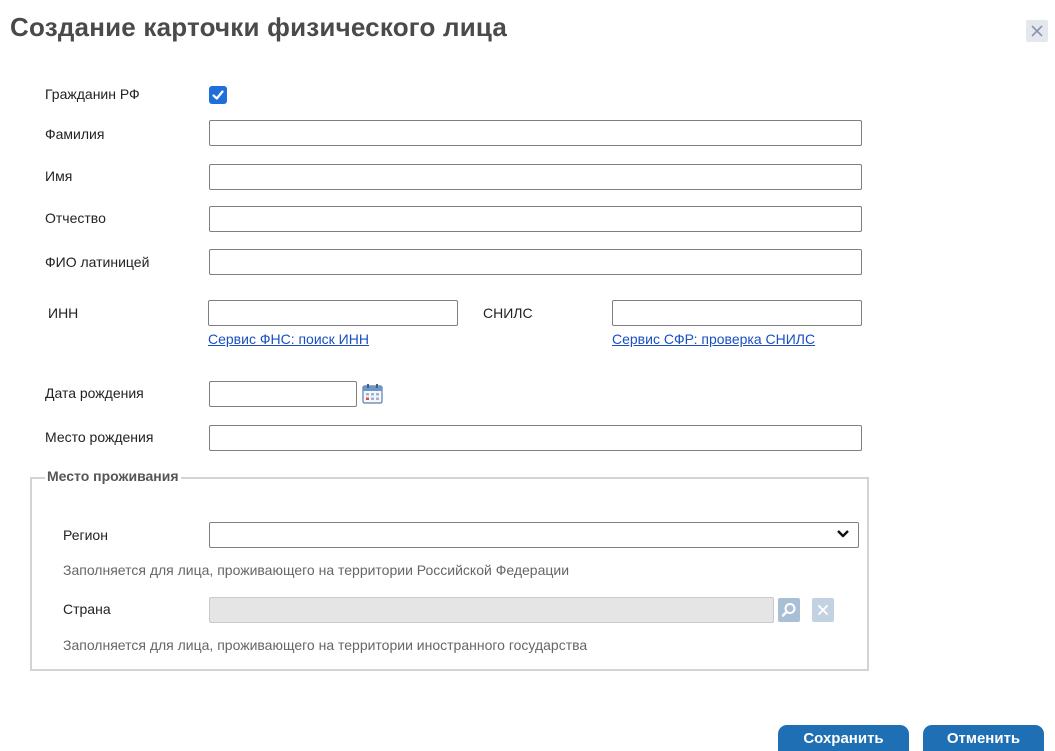 The width and height of the screenshot is (1055, 751). I want to click on first-name-label: Имя, so click(59, 176).